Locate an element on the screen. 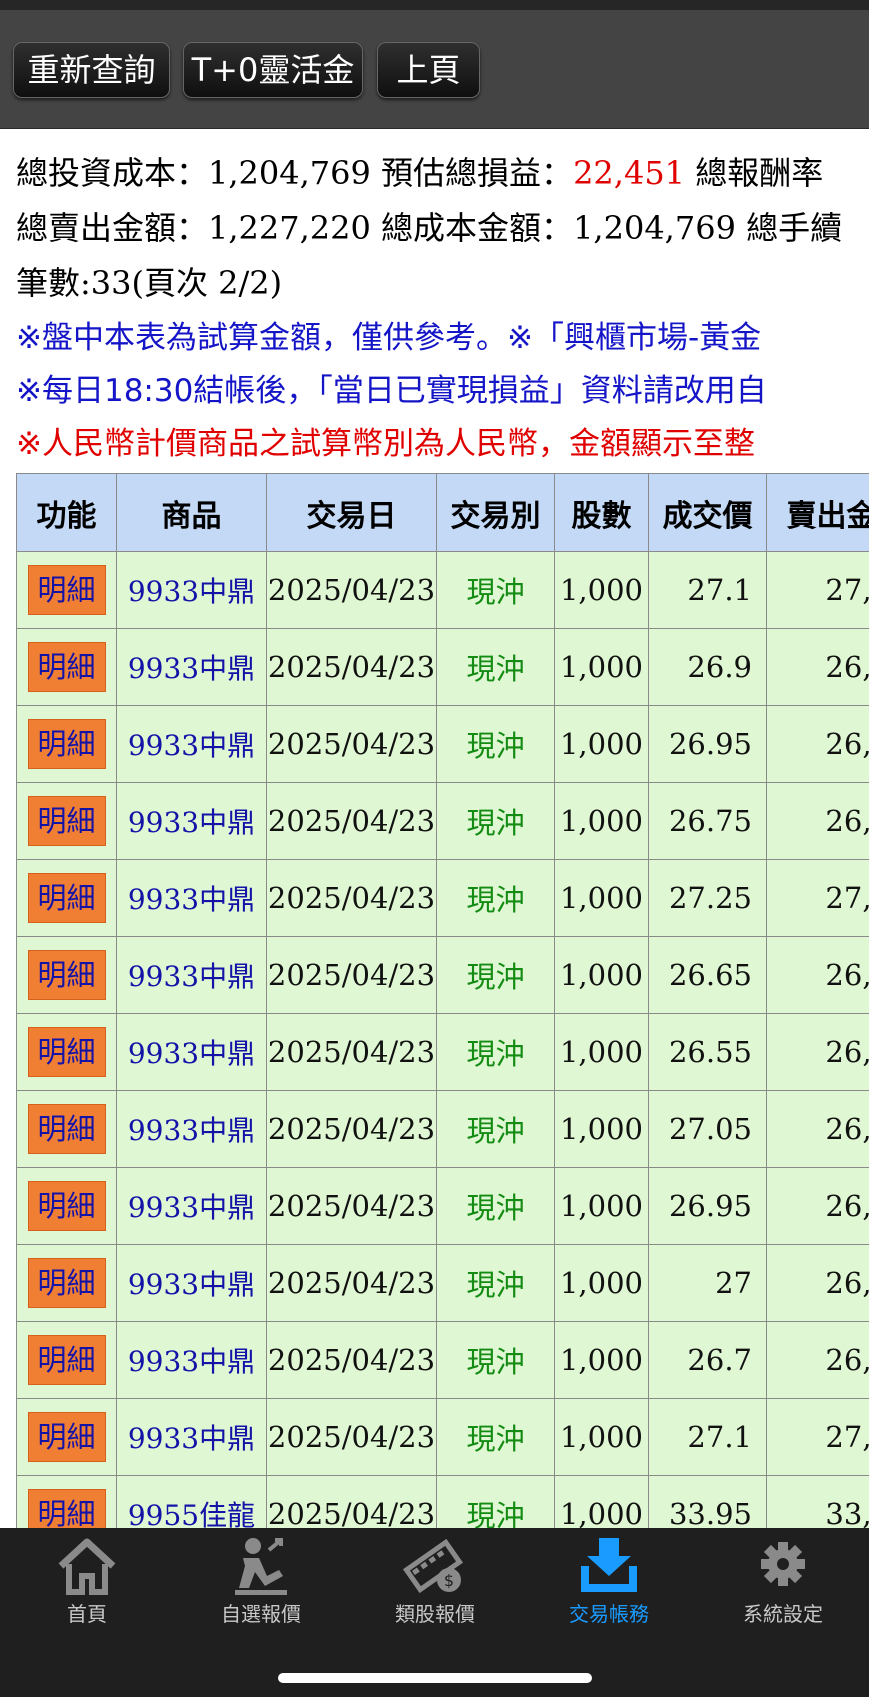 The height and width of the screenshot is (1697, 869). header-product: 商品 is located at coordinates (191, 512).